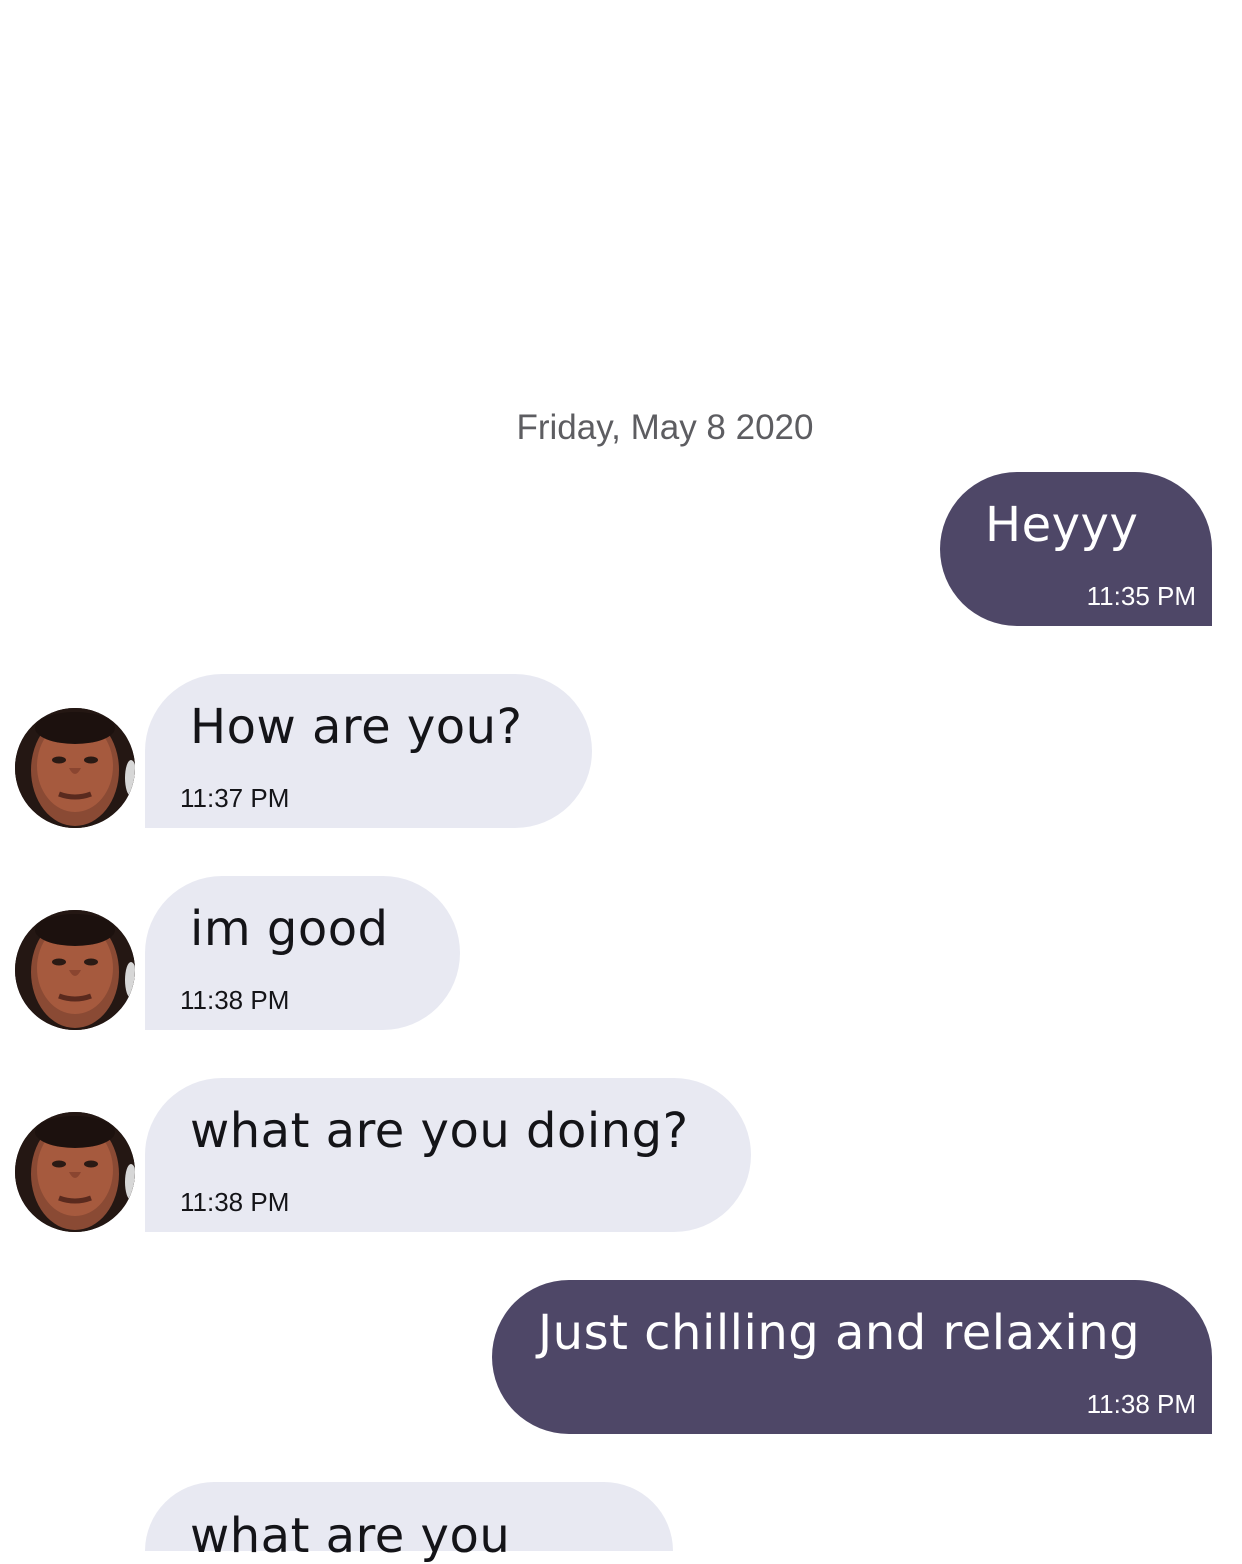  Describe the element at coordinates (289, 929) in the screenshot. I see `message-text: im good` at that location.